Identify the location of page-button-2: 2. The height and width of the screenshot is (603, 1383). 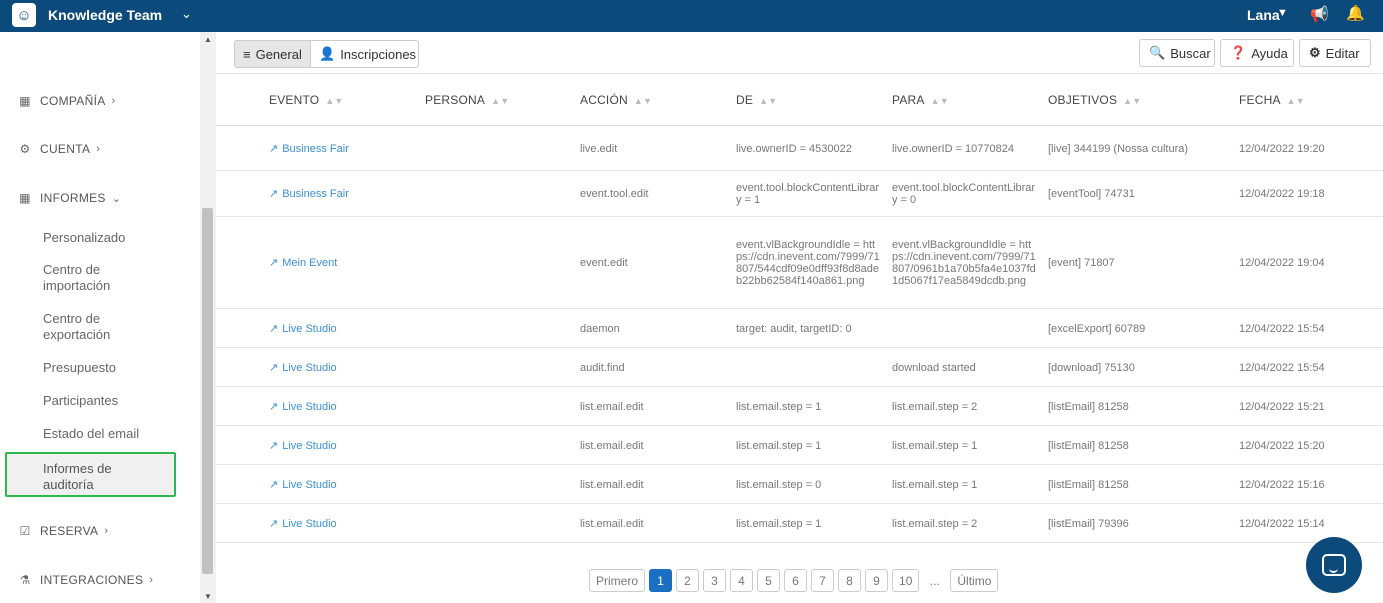
(688, 580).